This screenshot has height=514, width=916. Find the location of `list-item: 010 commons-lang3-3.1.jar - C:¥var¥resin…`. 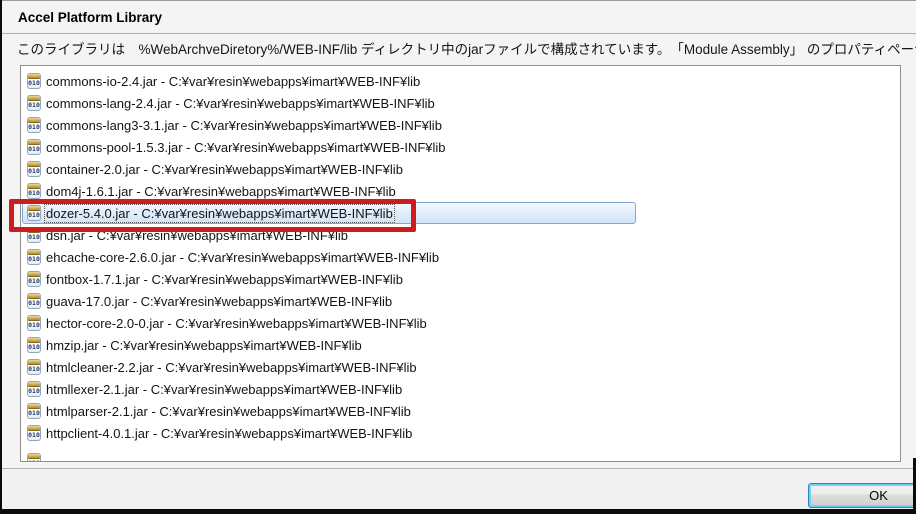

list-item: 010 commons-lang3-3.1.jar - C:¥var¥resin… is located at coordinates (460, 125).